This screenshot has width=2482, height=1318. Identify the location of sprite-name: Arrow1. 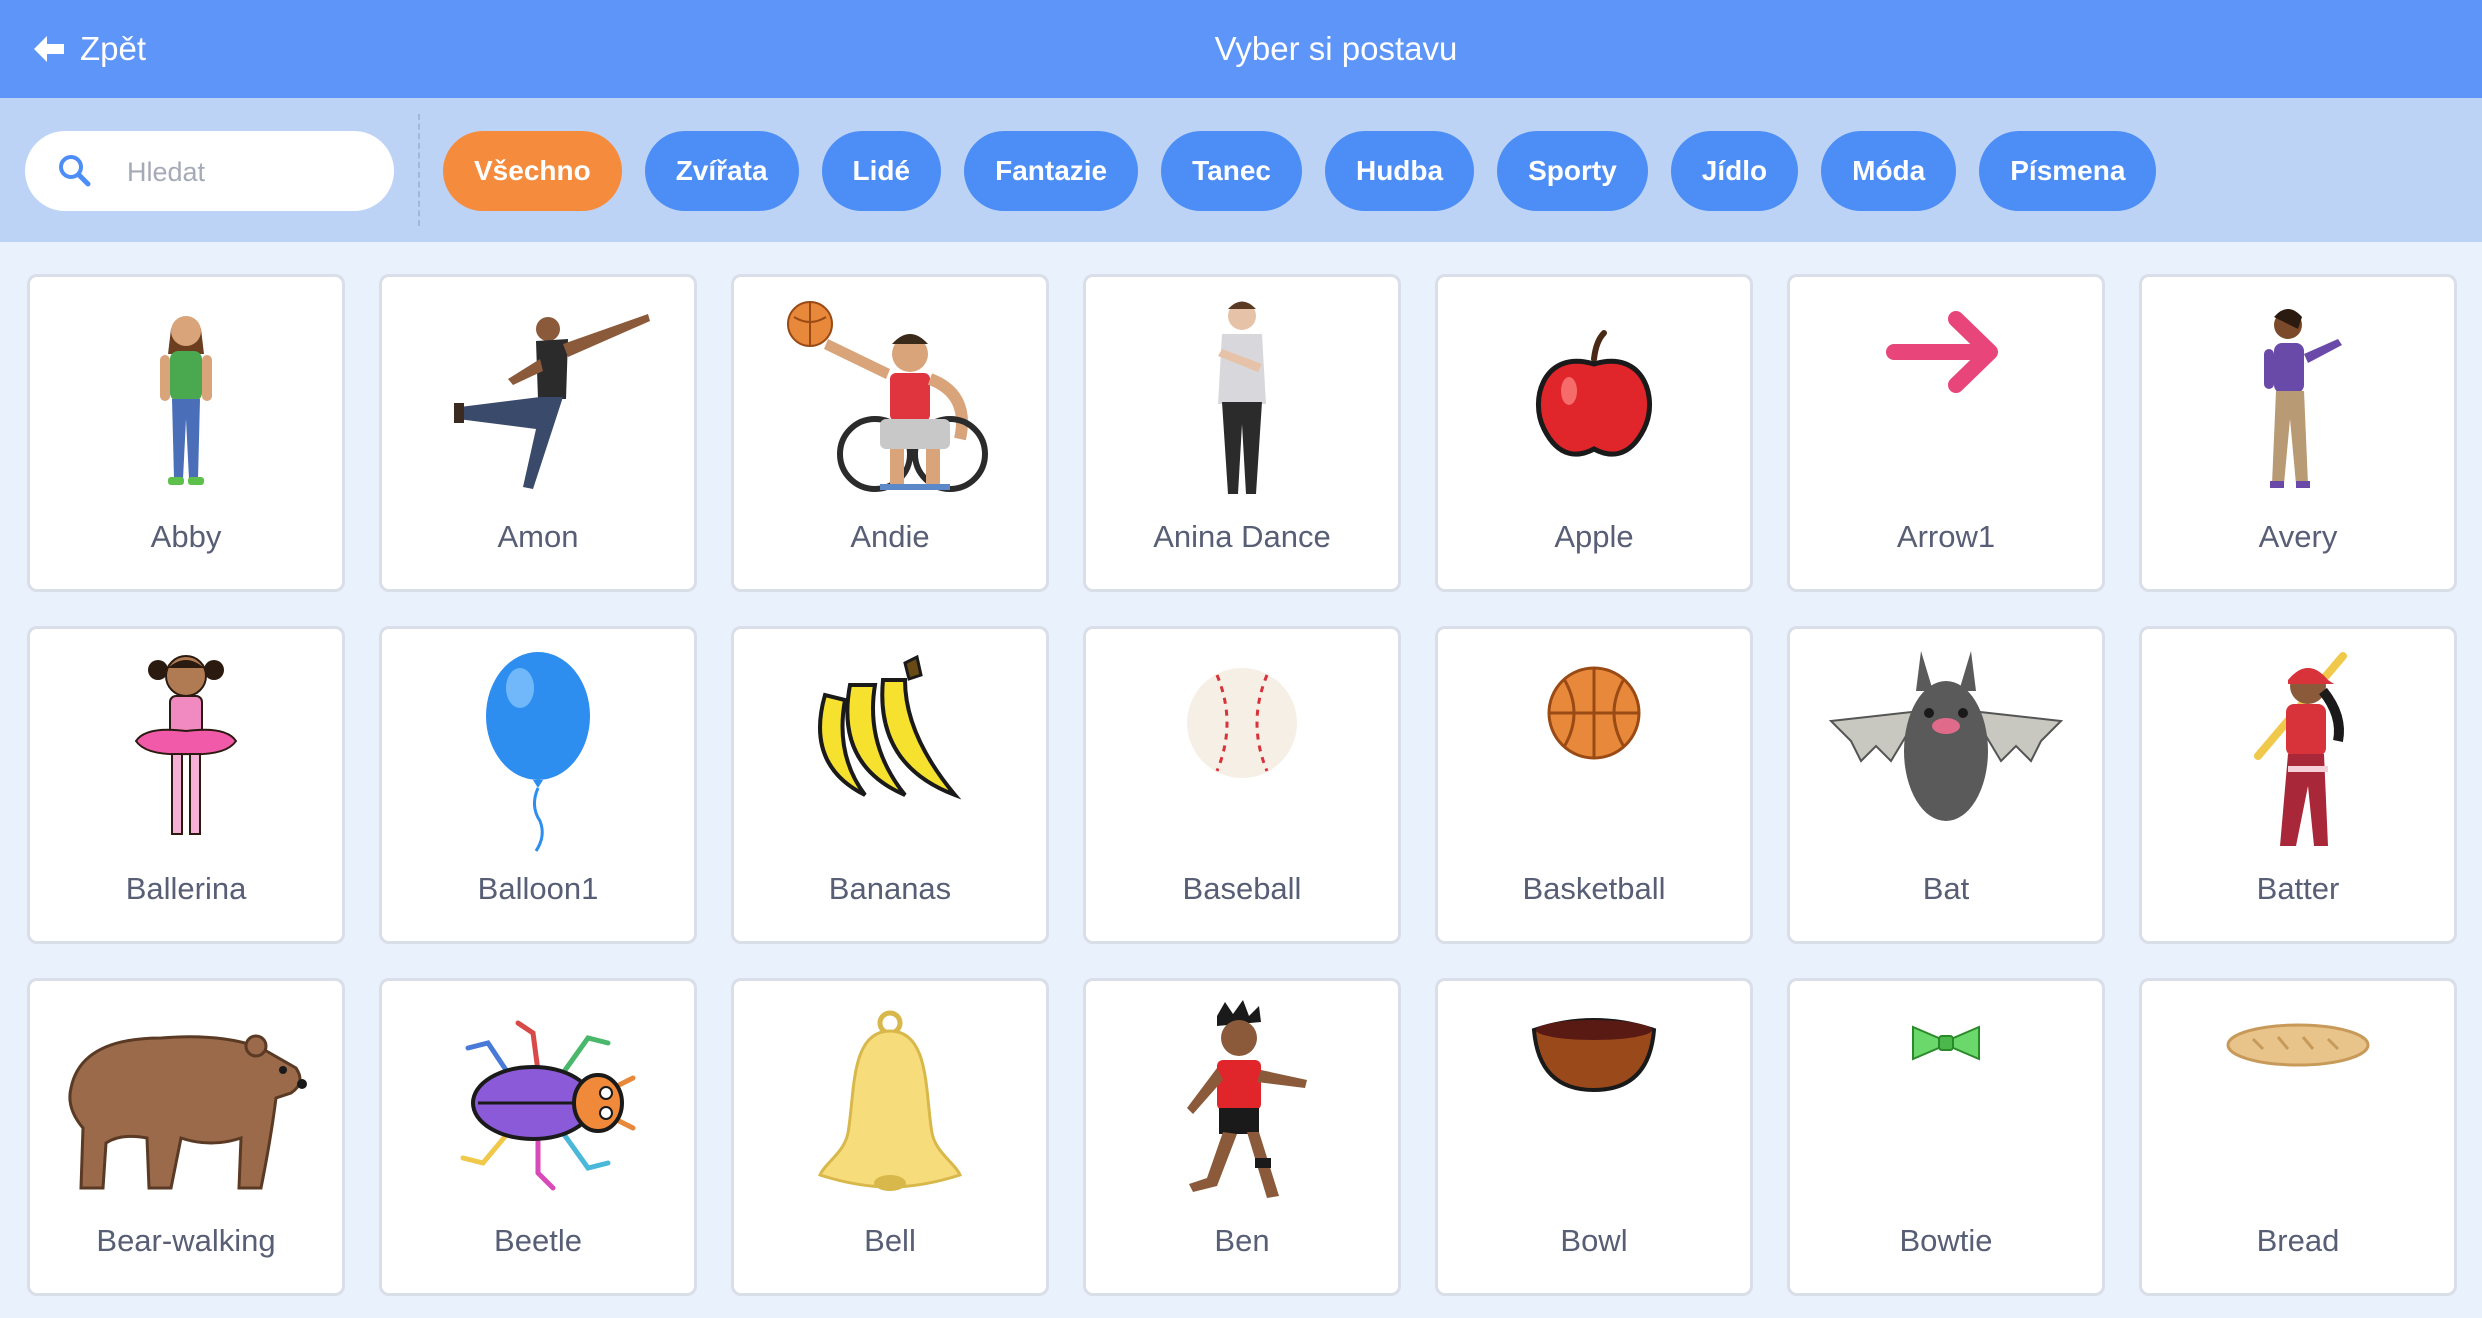
(1946, 536).